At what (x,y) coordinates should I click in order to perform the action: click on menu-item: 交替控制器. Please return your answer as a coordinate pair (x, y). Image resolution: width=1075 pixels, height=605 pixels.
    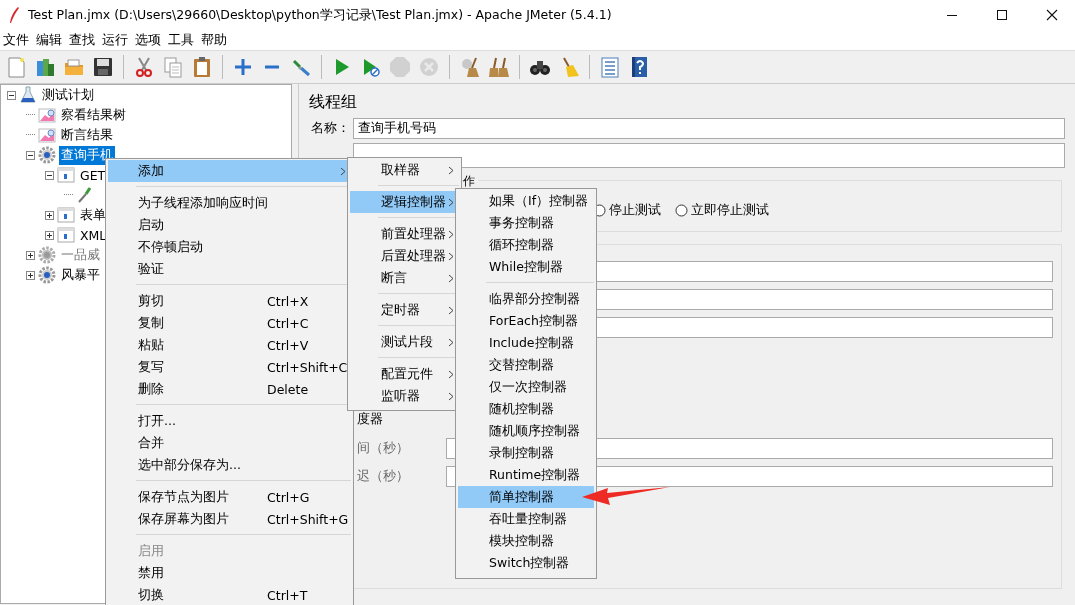
    Looking at the image, I should click on (526, 365).